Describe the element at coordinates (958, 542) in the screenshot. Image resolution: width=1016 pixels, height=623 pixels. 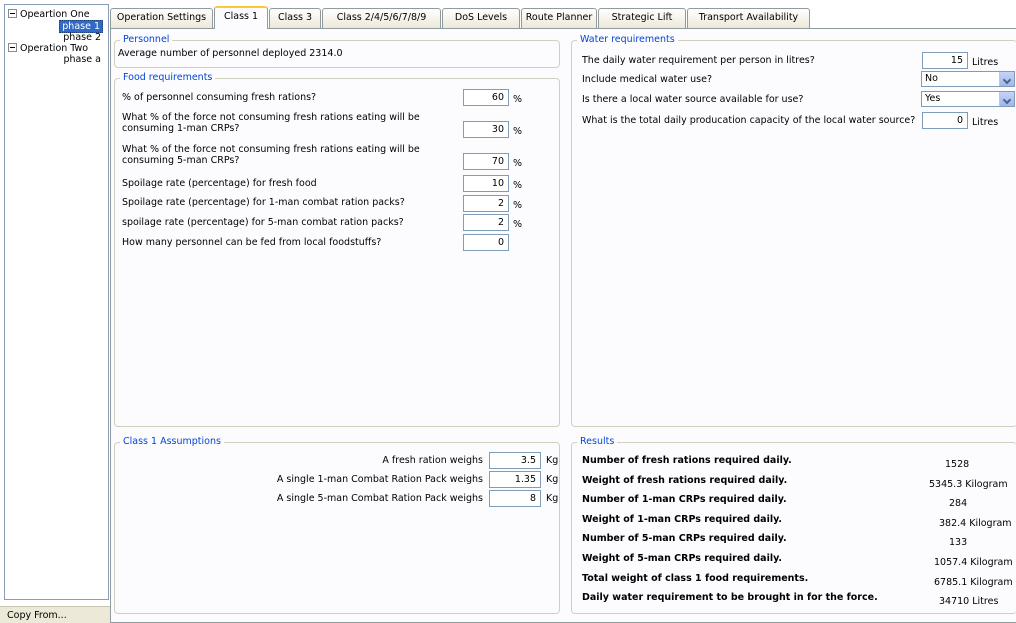
I see `five-man-crp-count-value: 133` at that location.